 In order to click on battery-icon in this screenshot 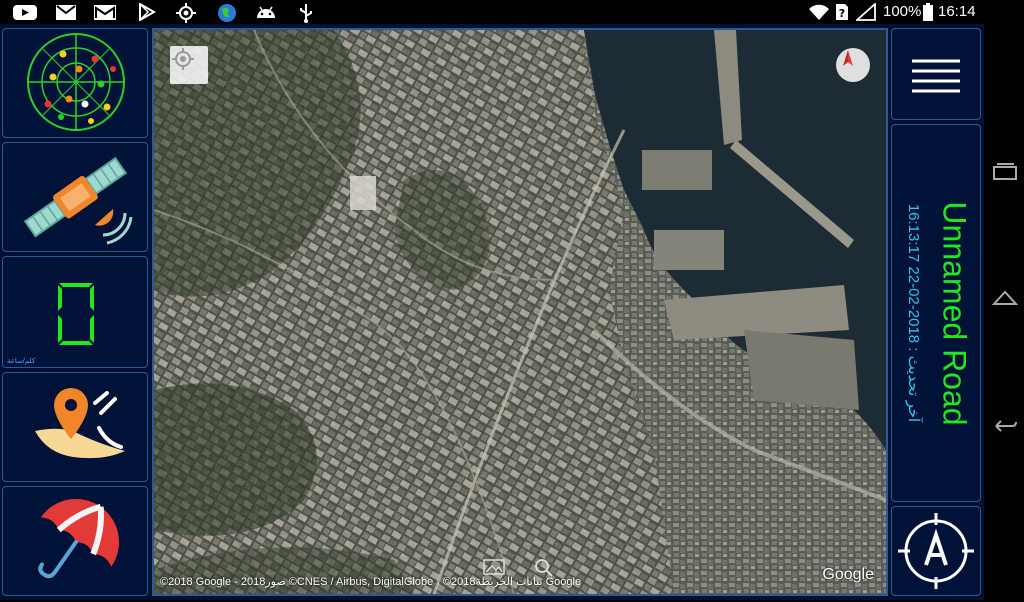, I will do `click(928, 12)`.